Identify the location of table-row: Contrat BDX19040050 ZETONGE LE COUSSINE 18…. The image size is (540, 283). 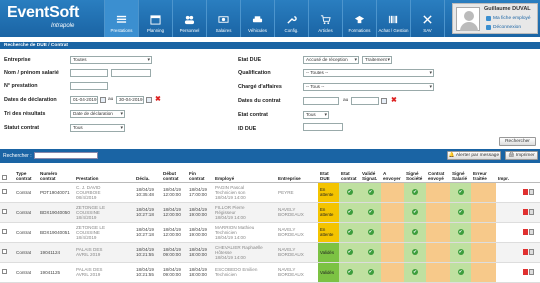
(270, 212).